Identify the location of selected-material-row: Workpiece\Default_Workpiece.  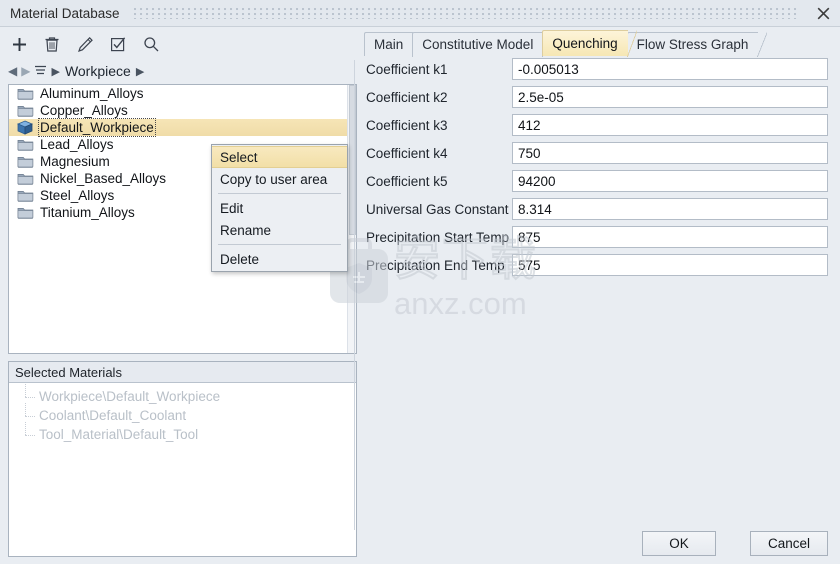
(182, 395).